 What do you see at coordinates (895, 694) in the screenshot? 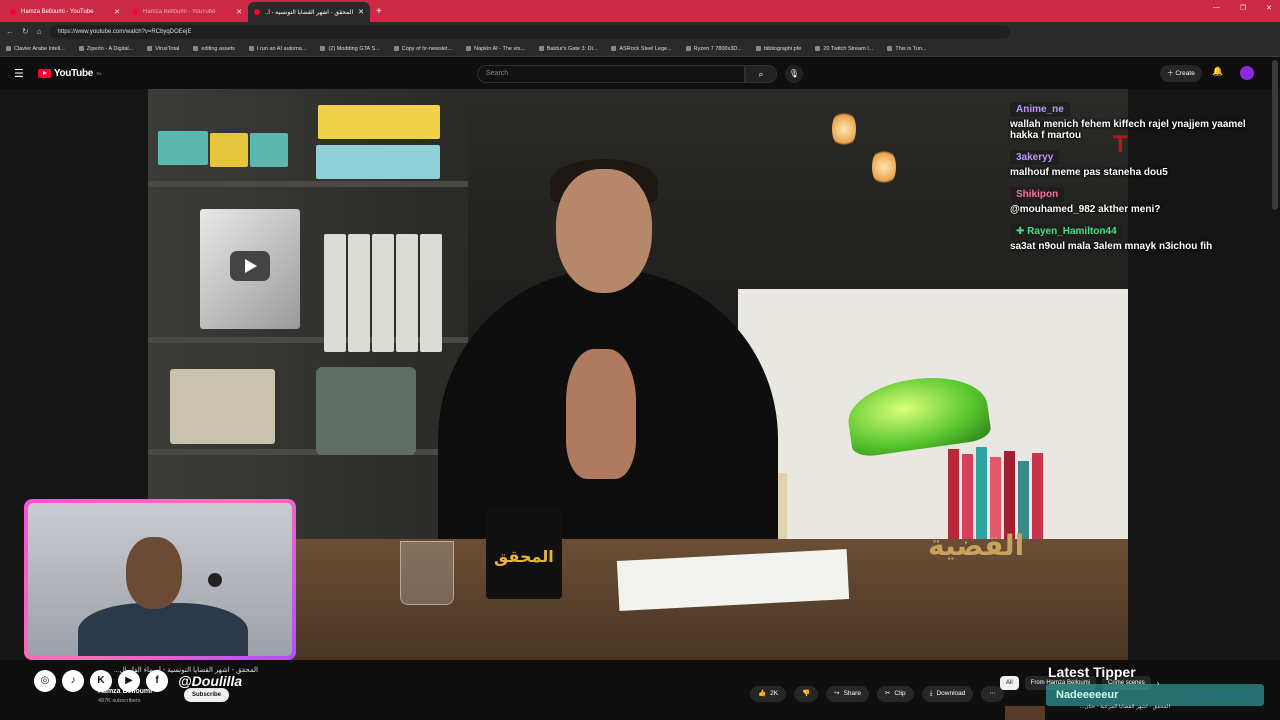
I see `clip-button: ✂ Clip` at bounding box center [895, 694].